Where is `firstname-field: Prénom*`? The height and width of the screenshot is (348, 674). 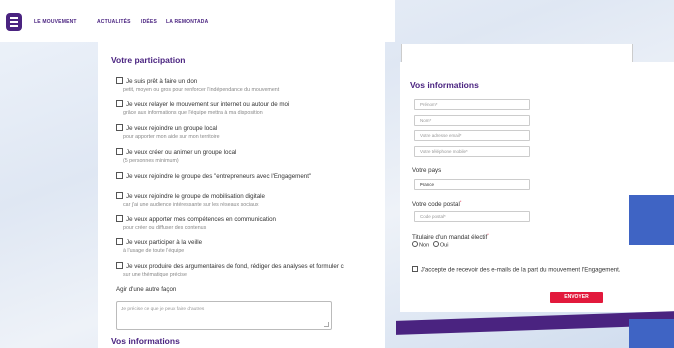
firstname-field: Prénom* is located at coordinates (472, 104).